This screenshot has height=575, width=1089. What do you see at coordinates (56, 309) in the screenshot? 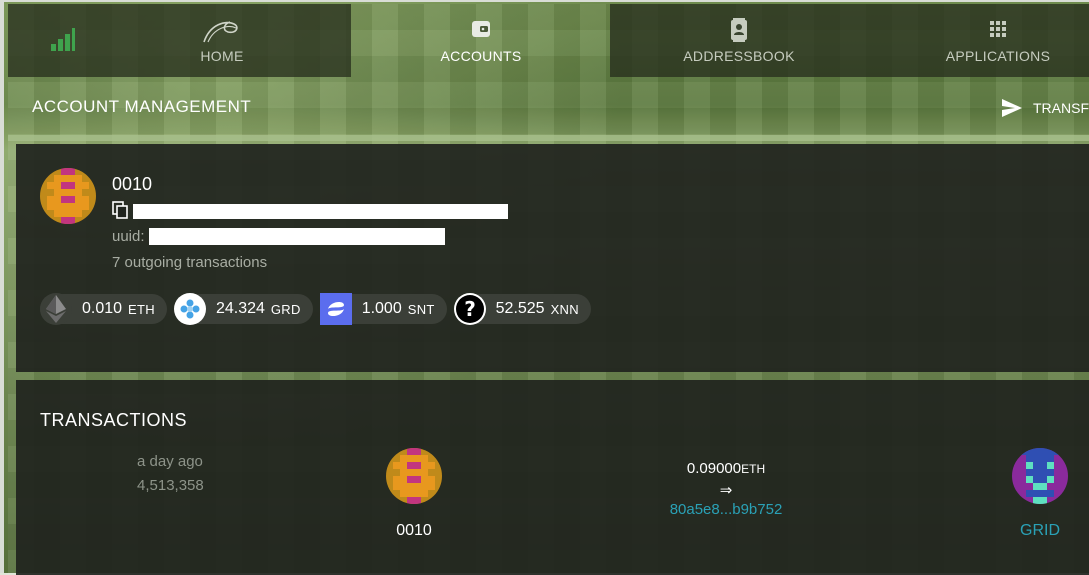
I see `ethereum-icon` at bounding box center [56, 309].